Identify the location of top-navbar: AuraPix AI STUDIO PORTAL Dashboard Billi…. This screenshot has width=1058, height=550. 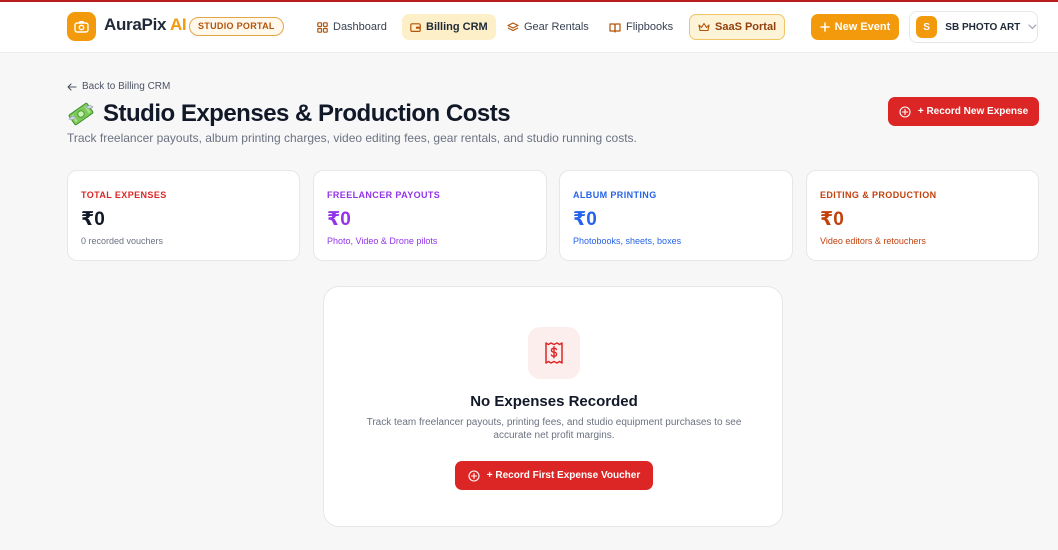
(529, 27).